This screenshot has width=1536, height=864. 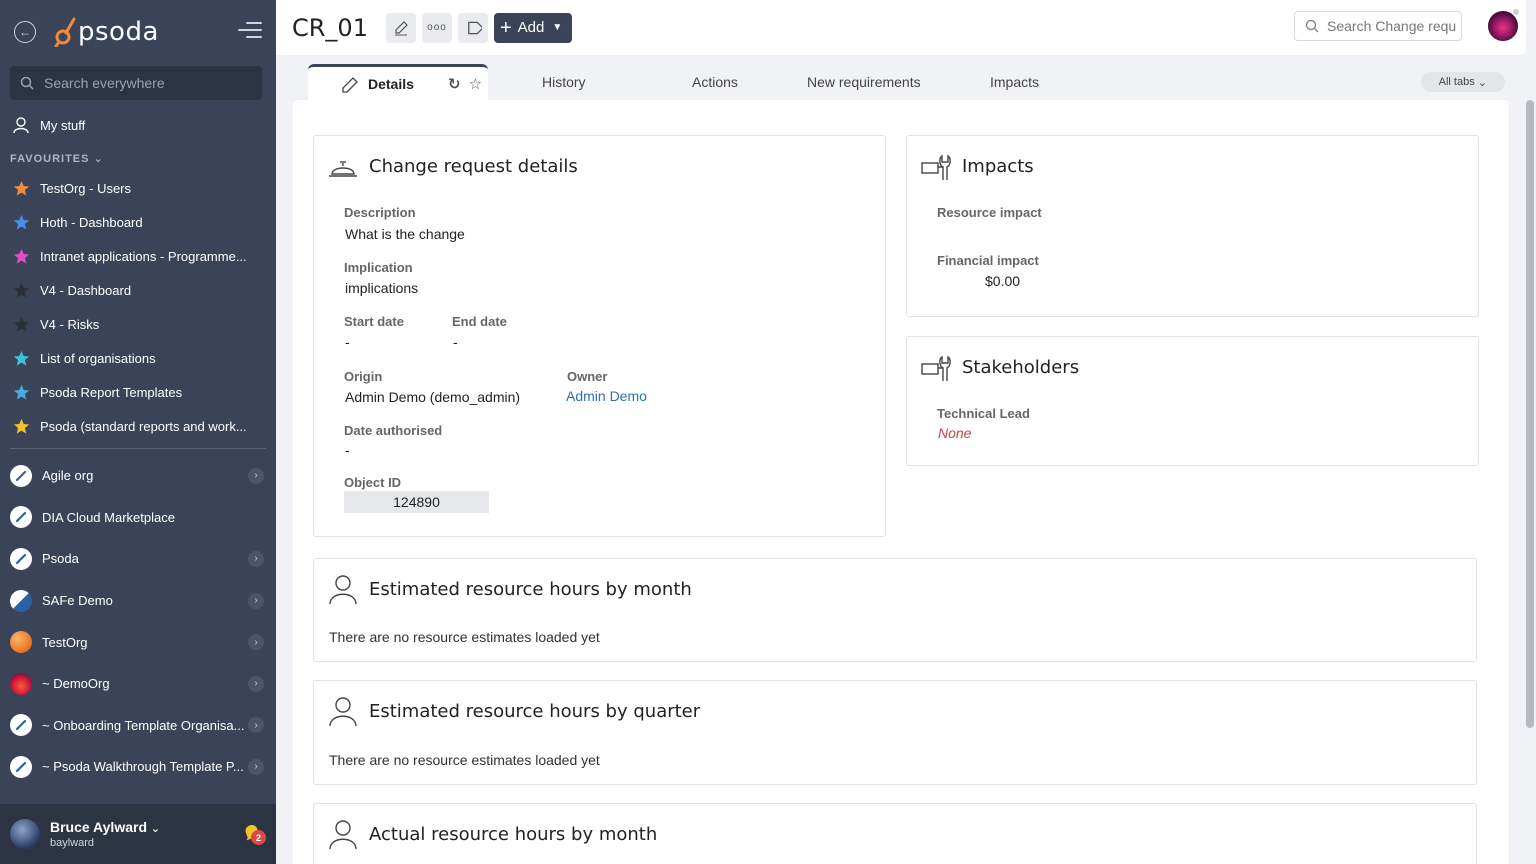 What do you see at coordinates (400, 27) in the screenshot?
I see `edit-button` at bounding box center [400, 27].